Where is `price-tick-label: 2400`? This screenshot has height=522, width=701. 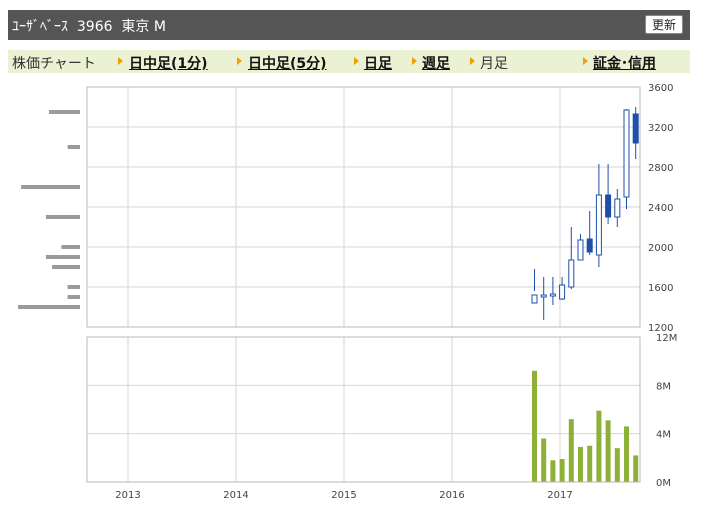 price-tick-label: 2400 is located at coordinates (660, 208).